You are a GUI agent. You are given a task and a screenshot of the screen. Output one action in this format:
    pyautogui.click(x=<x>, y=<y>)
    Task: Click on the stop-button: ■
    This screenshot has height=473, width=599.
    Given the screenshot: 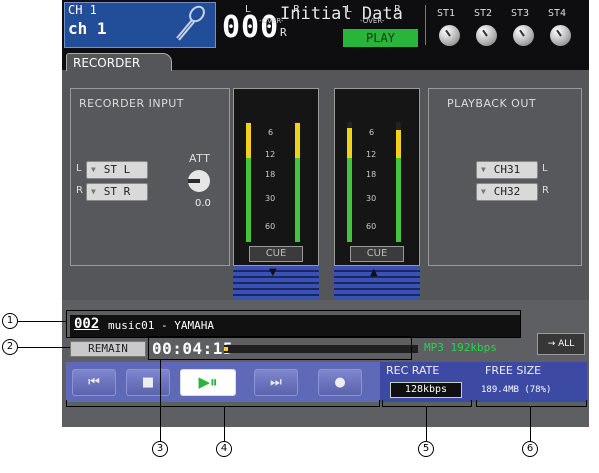 What is the action you would take?
    pyautogui.click(x=148, y=382)
    